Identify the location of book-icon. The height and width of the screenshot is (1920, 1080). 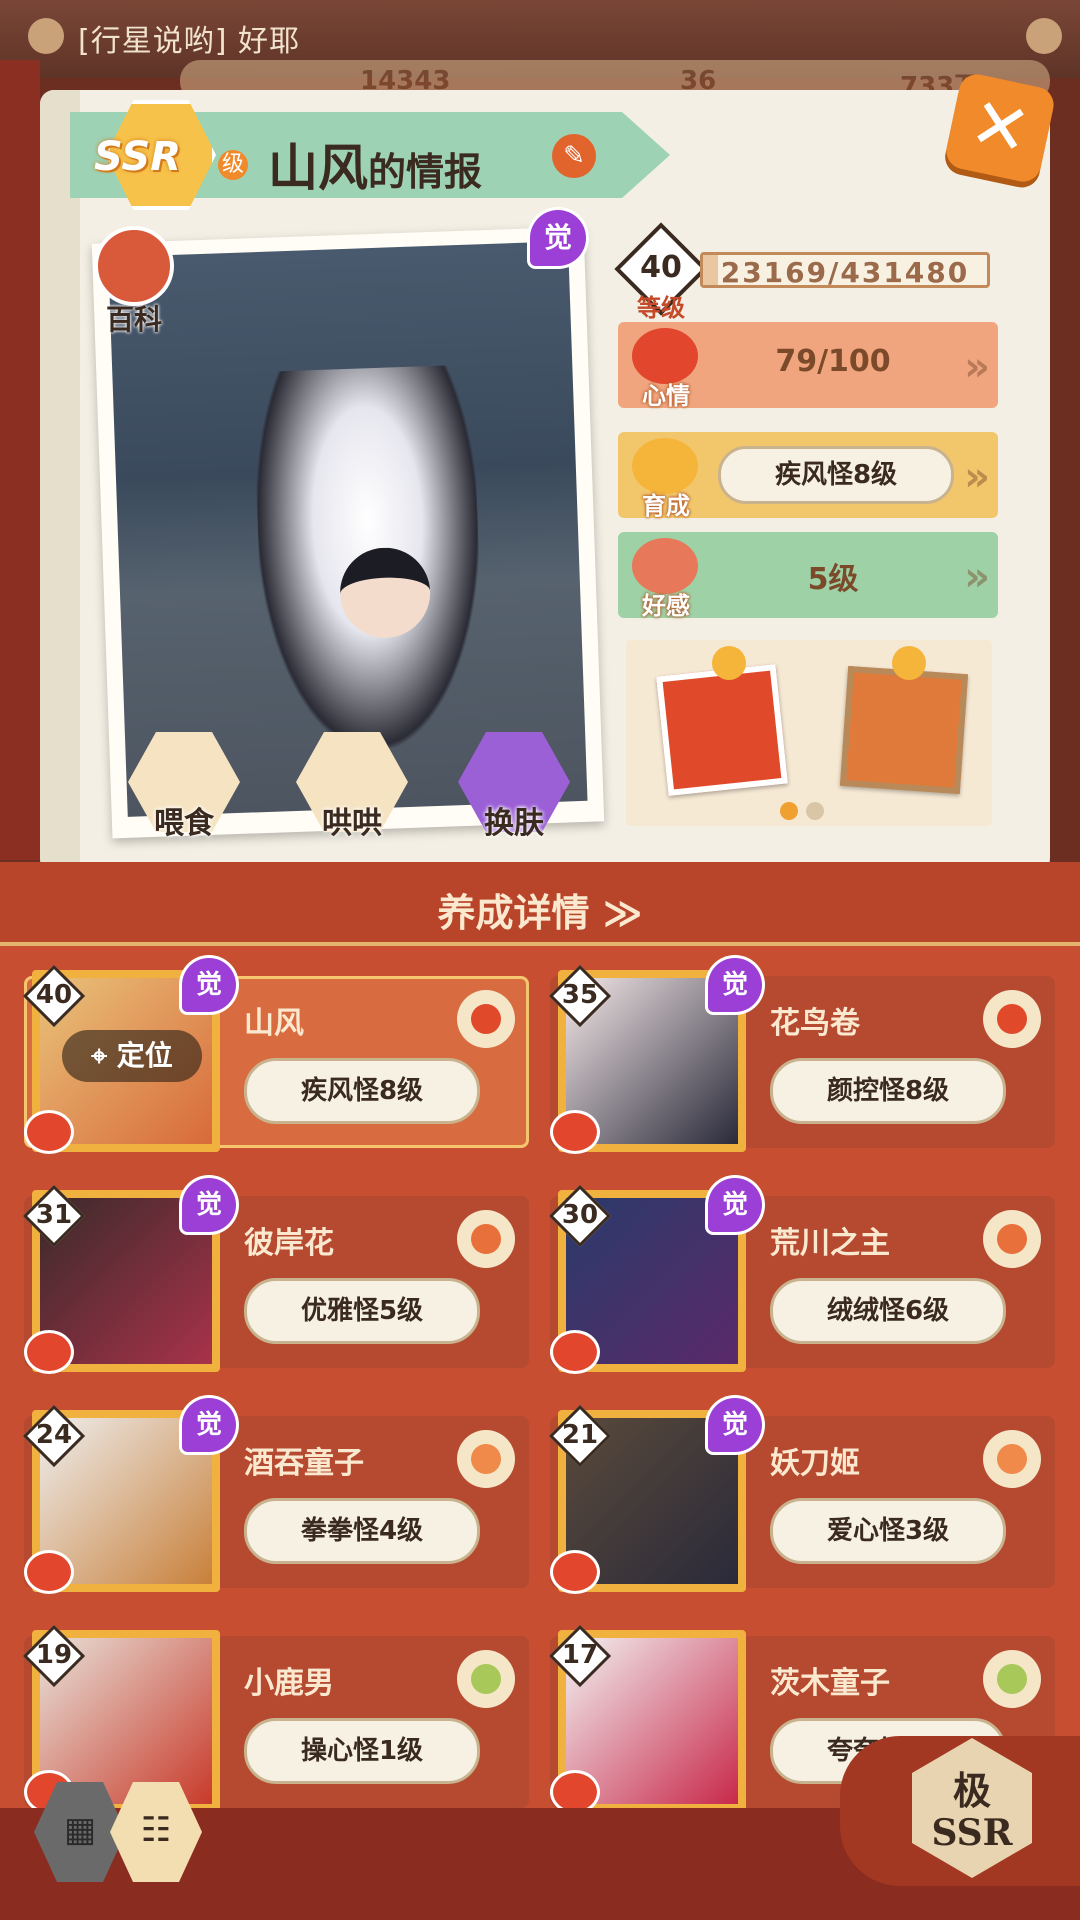
(134, 266).